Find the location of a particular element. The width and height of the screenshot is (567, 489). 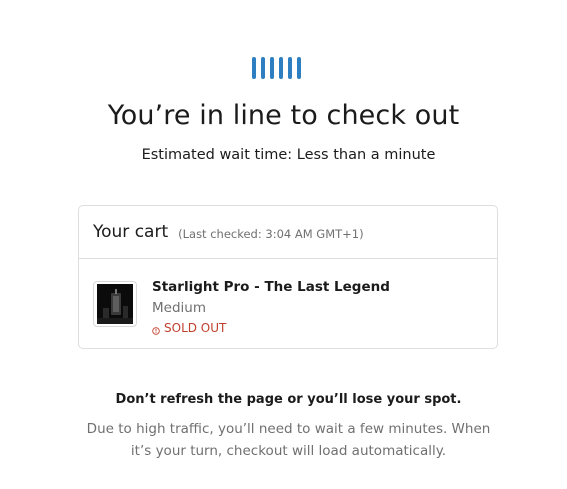

status-label: SOLD OUT is located at coordinates (195, 328).